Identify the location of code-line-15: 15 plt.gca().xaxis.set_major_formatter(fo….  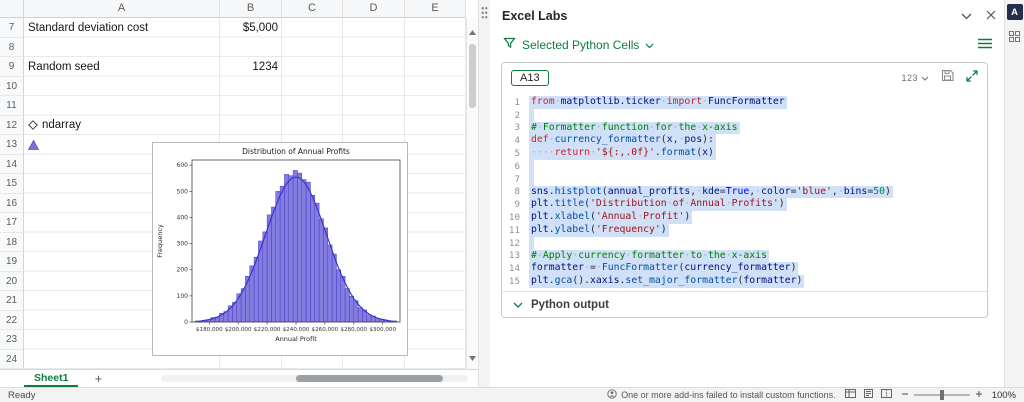
(744, 281).